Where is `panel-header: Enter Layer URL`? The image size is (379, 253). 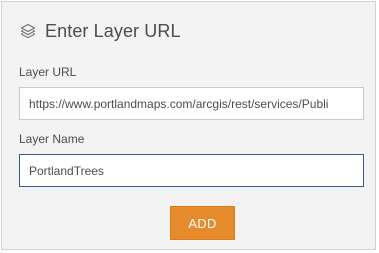
panel-header: Enter Layer URL is located at coordinates (100, 31).